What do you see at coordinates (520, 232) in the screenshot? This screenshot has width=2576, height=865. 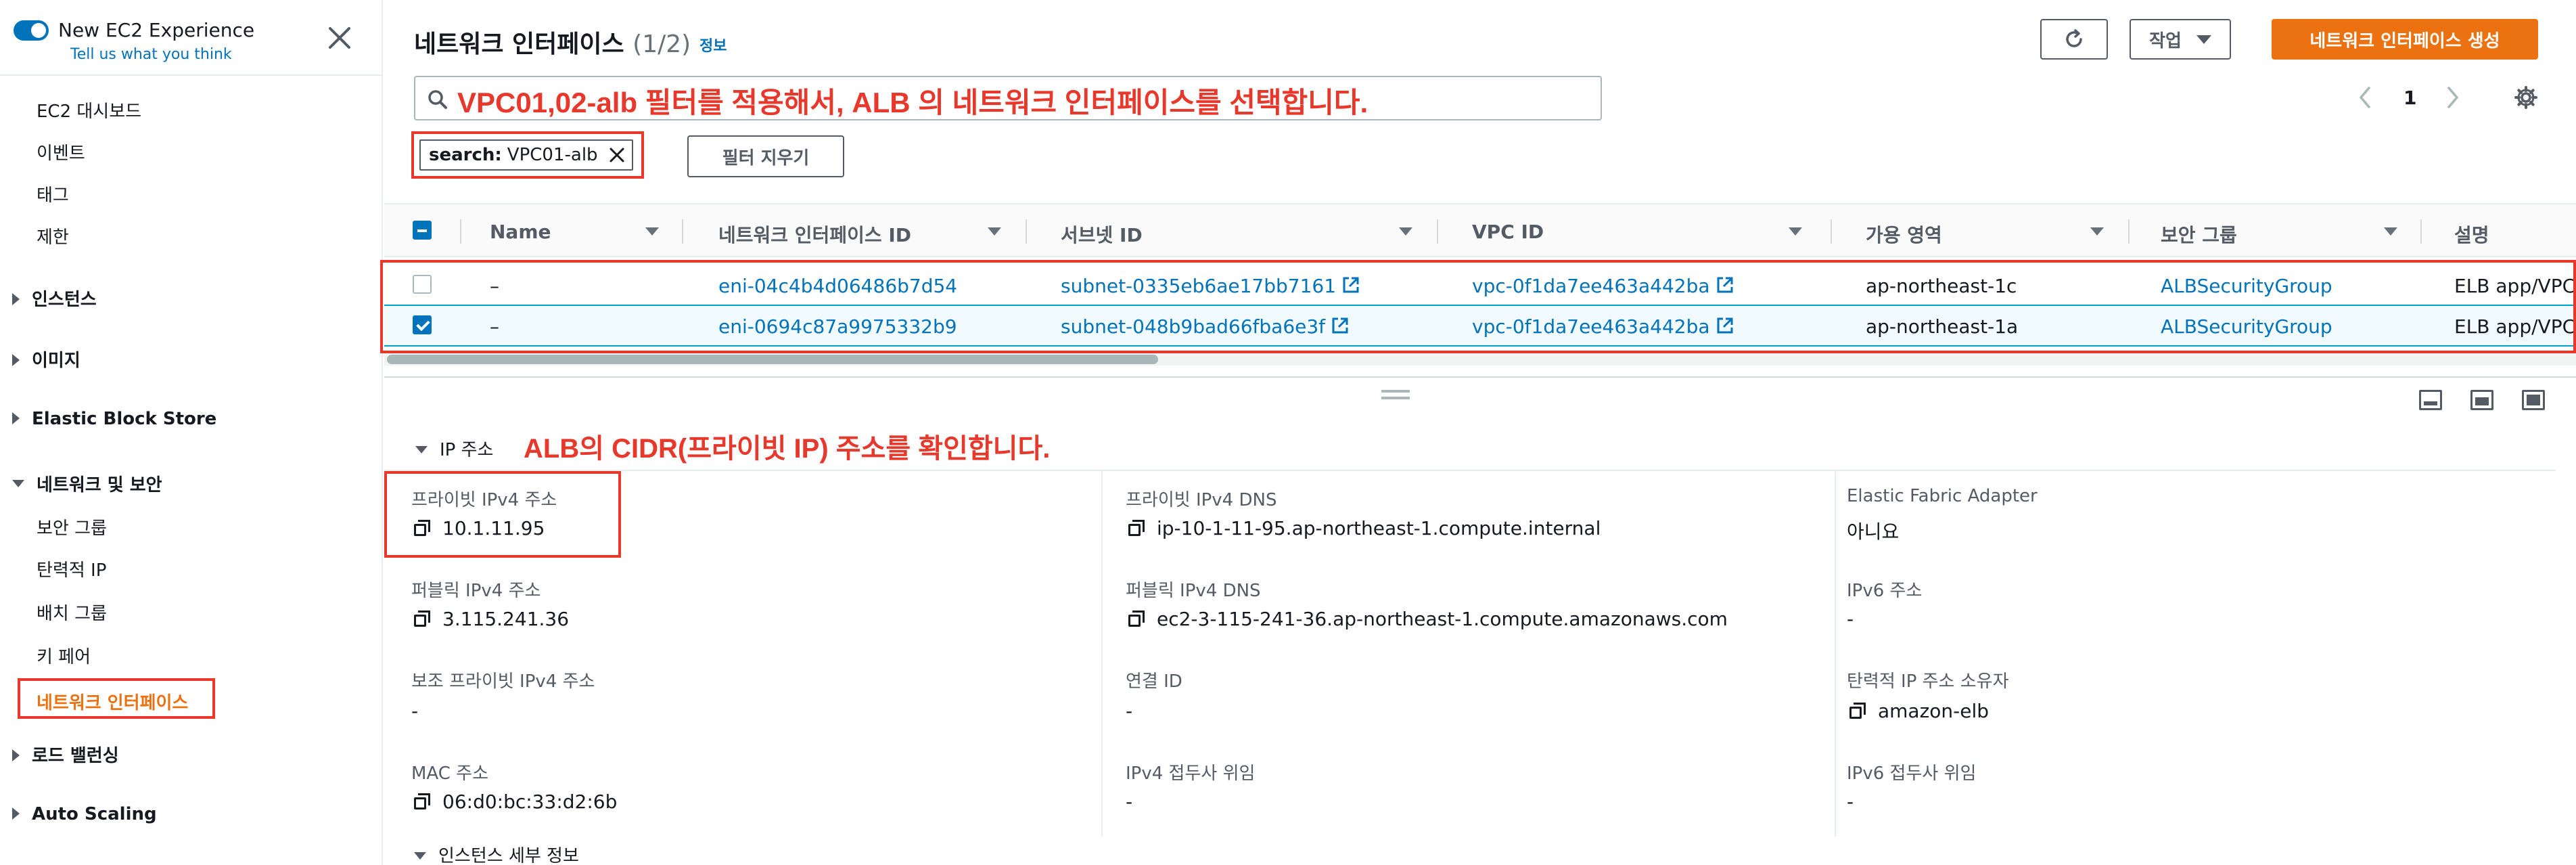 I see `column-name: Name` at bounding box center [520, 232].